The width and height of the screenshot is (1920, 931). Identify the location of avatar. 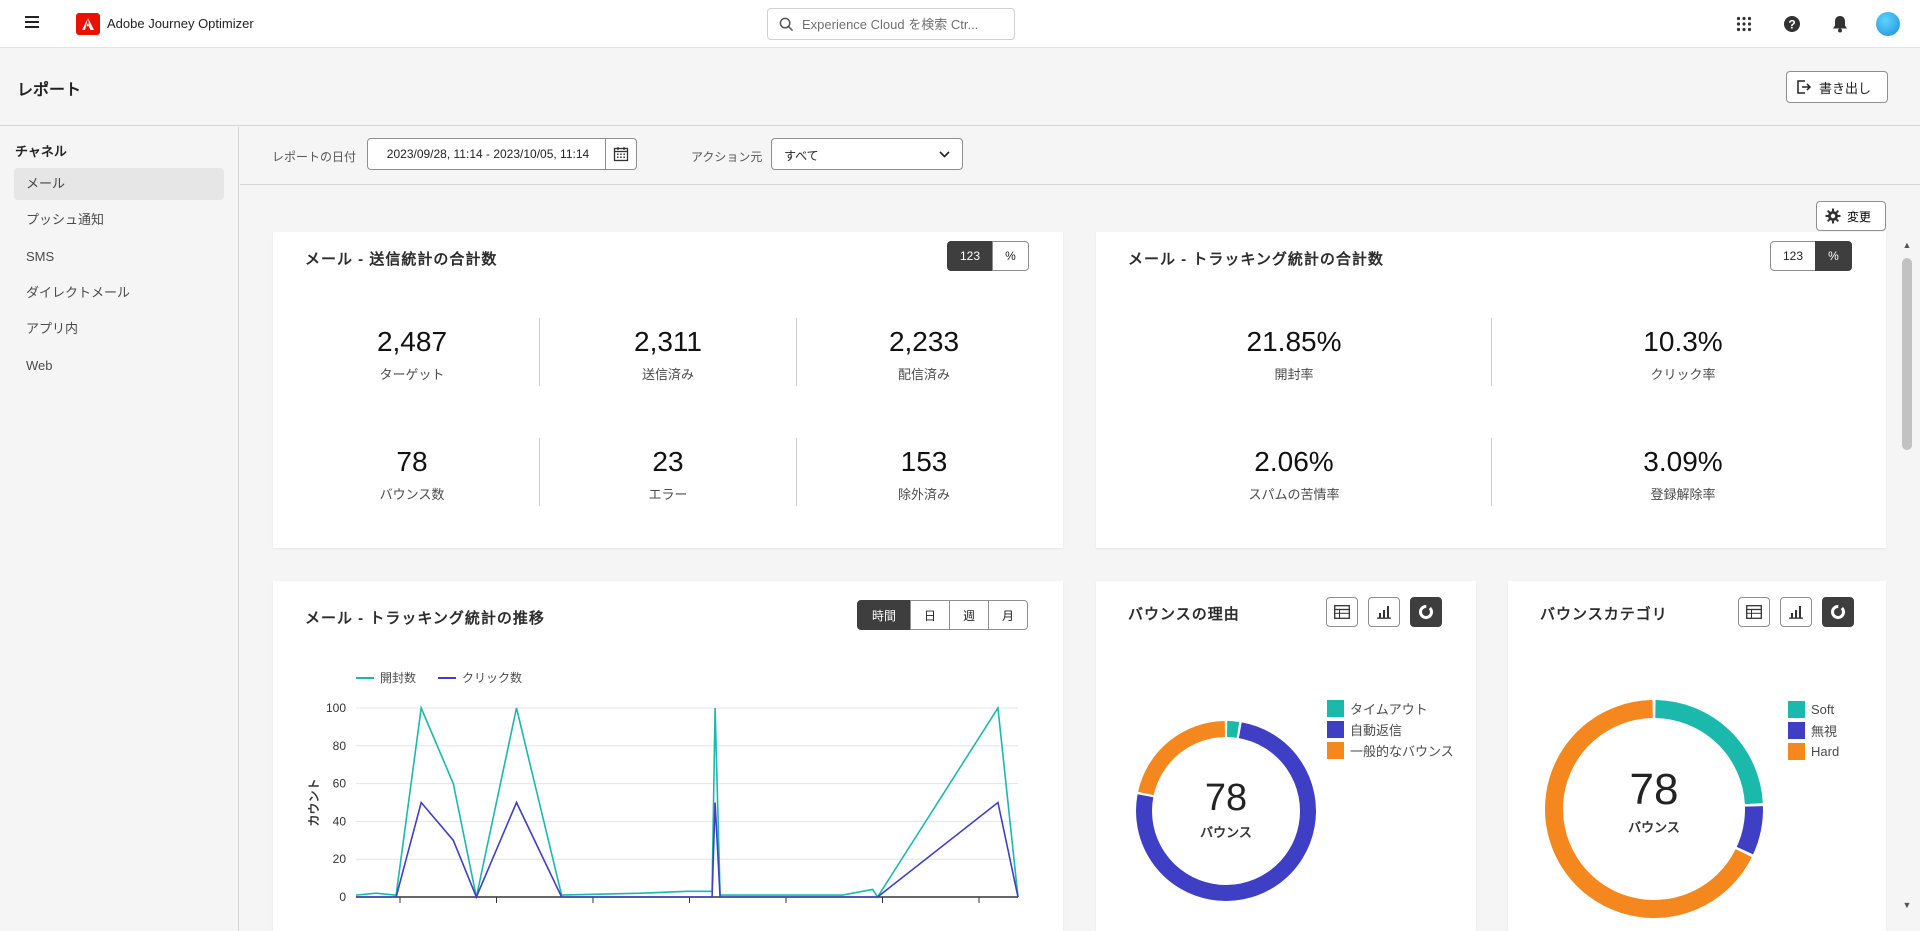
(1888, 24).